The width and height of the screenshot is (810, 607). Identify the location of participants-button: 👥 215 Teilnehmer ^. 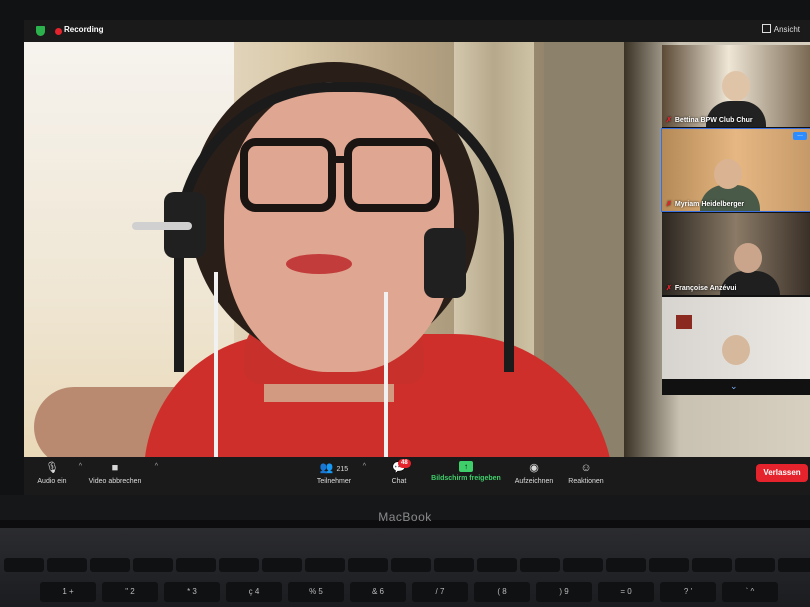
(339, 473).